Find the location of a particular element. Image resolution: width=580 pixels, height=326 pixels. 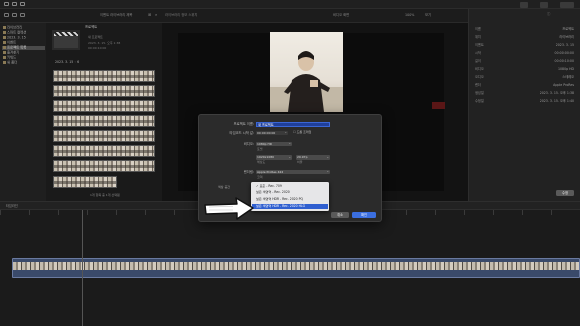

start-timecode-input: 00:00:00:00 is located at coordinates (272, 132).